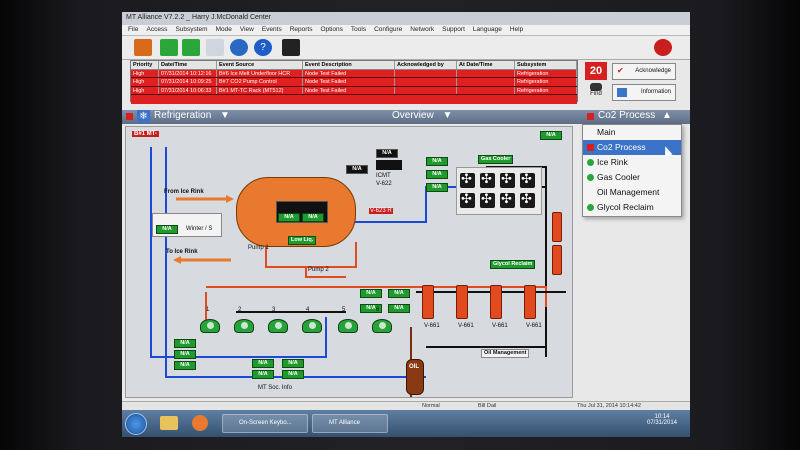 This screenshot has height=450, width=800. Describe the element at coordinates (384, 184) in the screenshot. I see `v622-label: V-622` at that location.